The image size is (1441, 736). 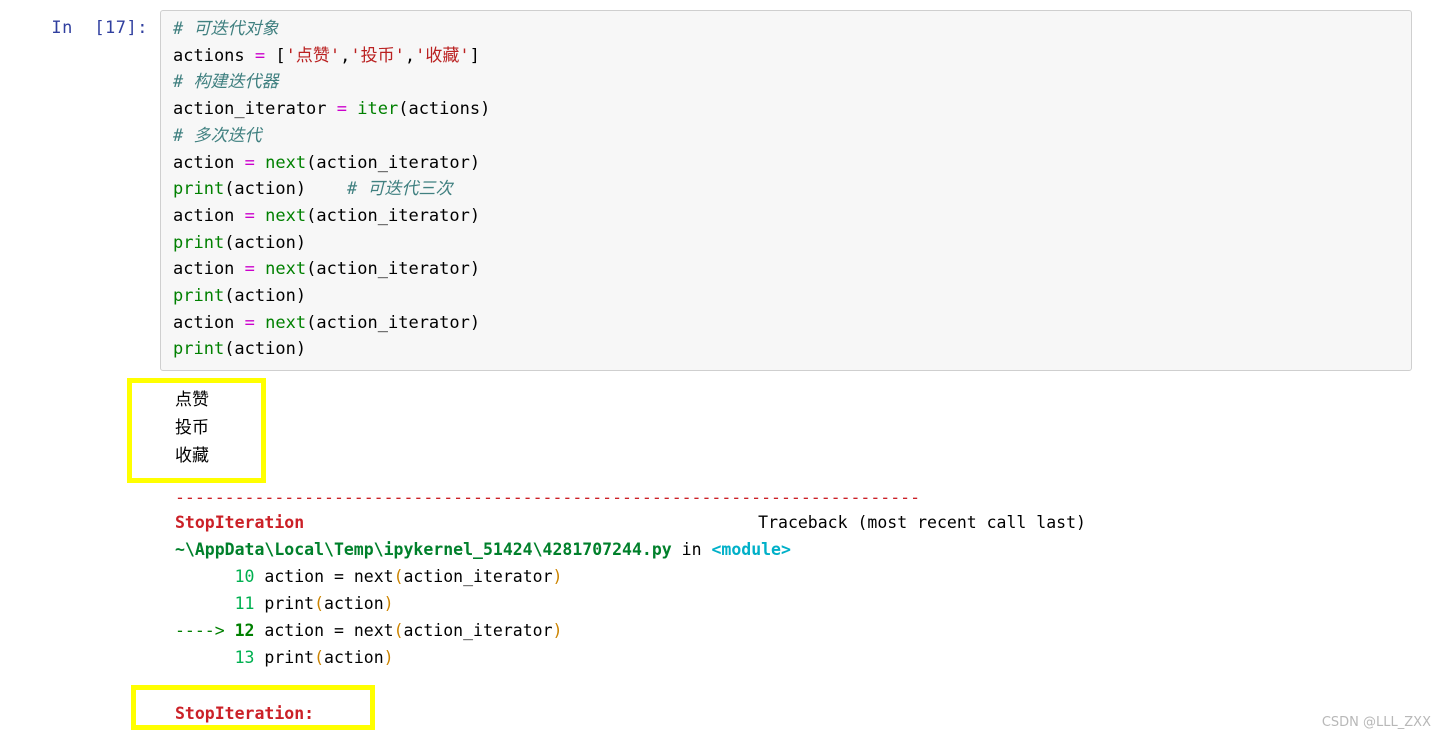 I want to click on code-token-str: '投币', so click(x=377, y=55).